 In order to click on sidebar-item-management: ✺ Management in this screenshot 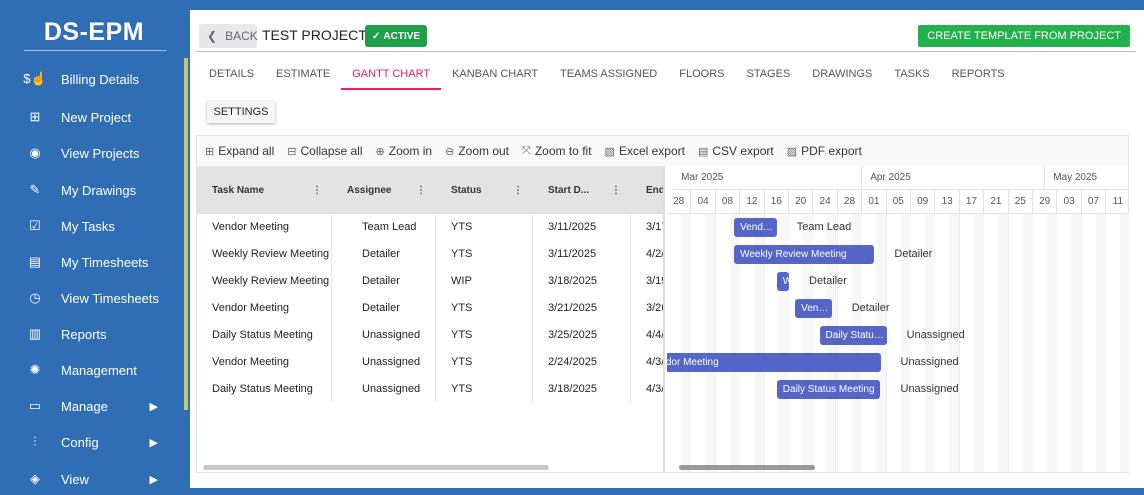, I will do `click(94, 370)`.